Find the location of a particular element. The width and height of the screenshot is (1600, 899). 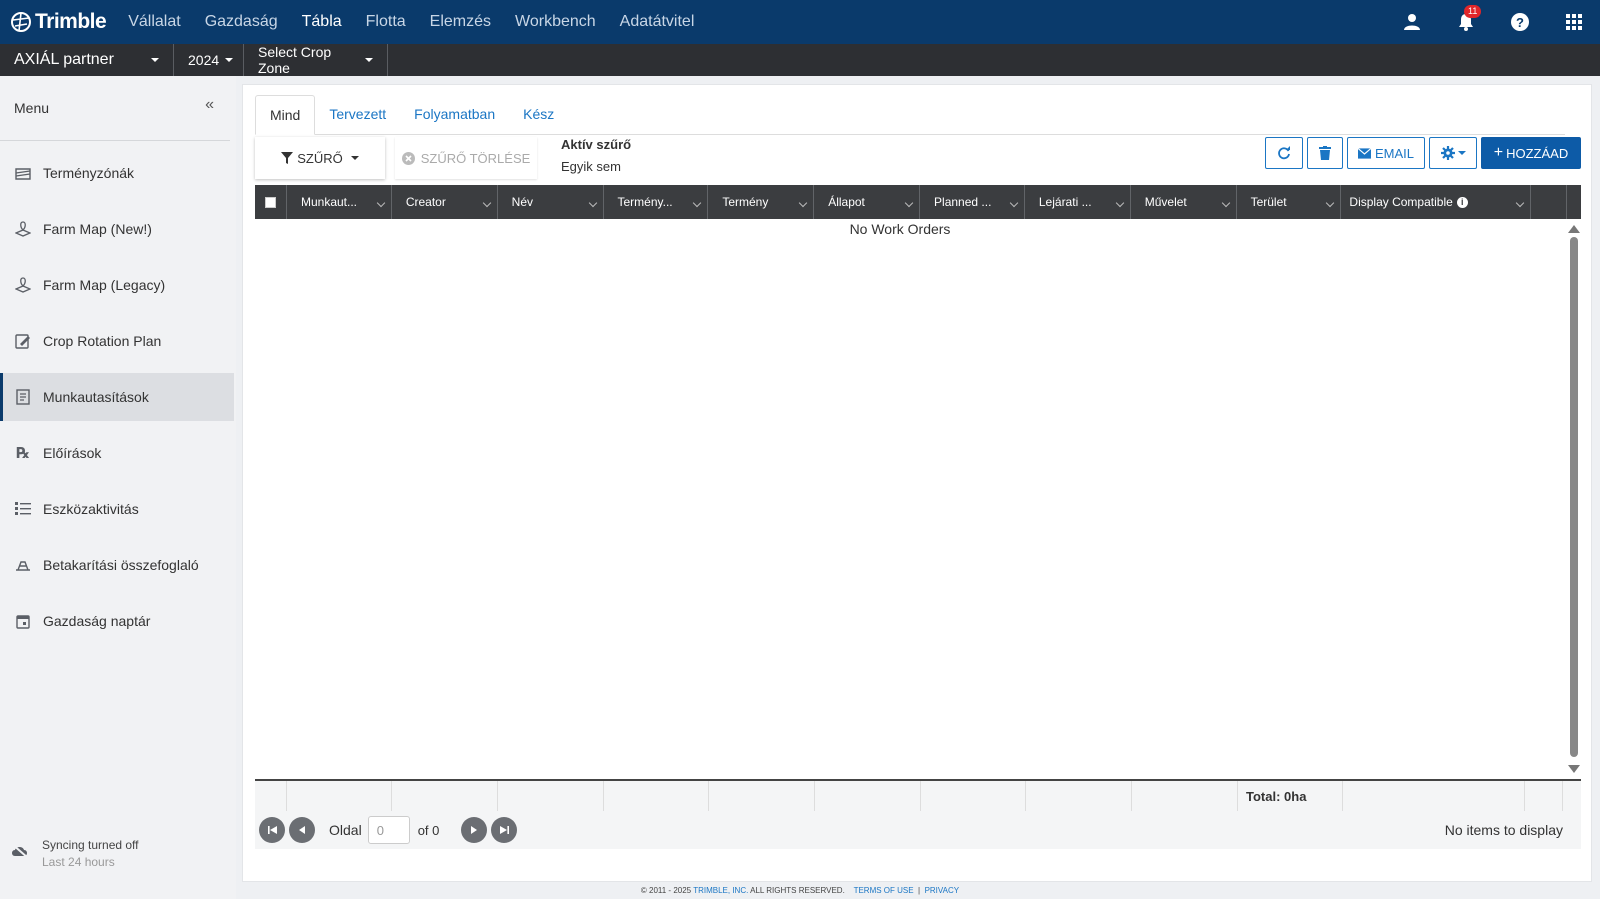

sidebar-item-farm-map-legacy: Farm Map (Legacy) is located at coordinates (117, 285).